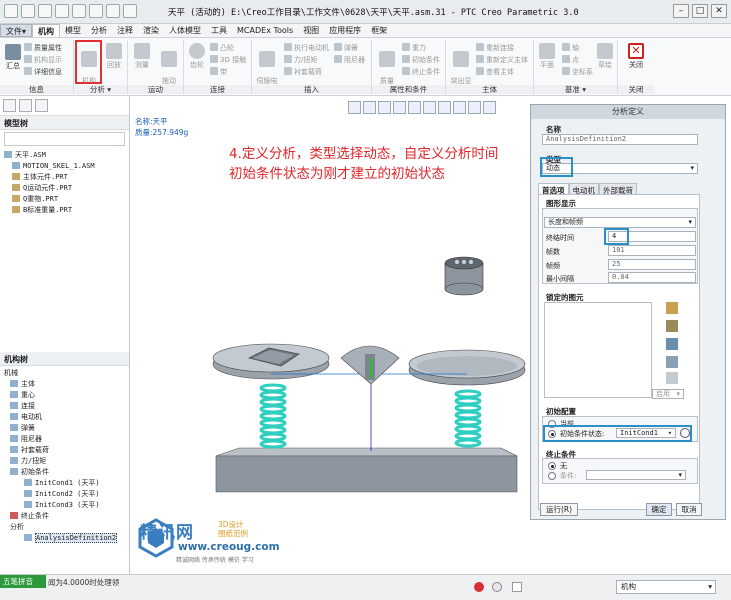  What do you see at coordinates (652, 277) in the screenshot?
I see `min-interval-input: 0.04` at bounding box center [652, 277].